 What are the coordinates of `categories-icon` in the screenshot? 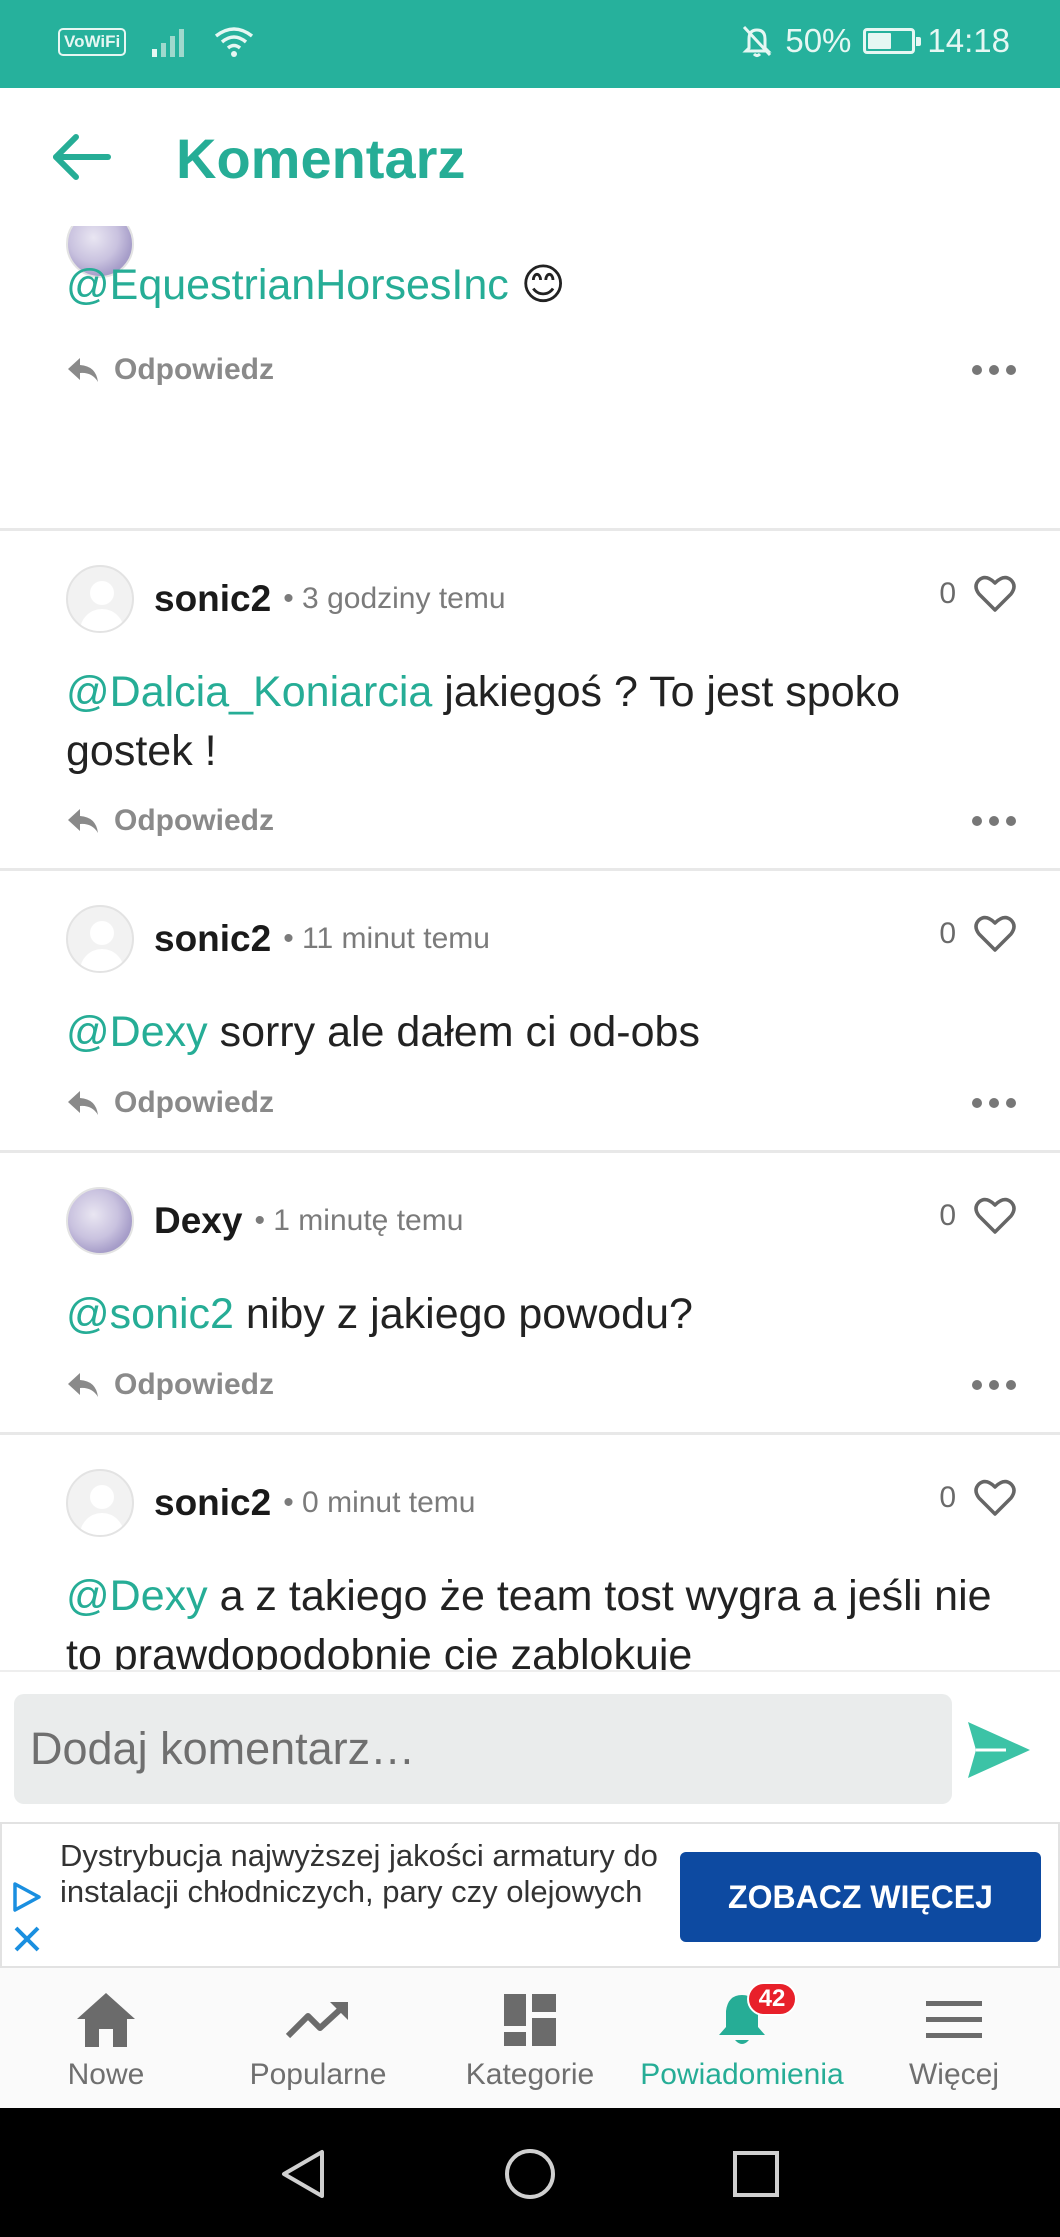 It's located at (530, 2020).